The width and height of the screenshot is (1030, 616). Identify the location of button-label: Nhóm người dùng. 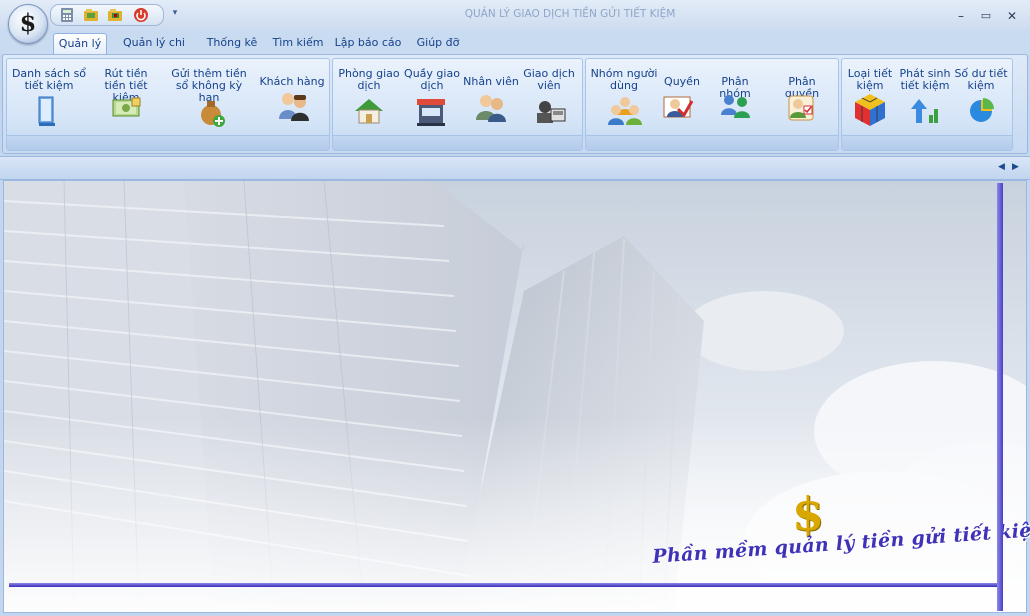
(624, 79).